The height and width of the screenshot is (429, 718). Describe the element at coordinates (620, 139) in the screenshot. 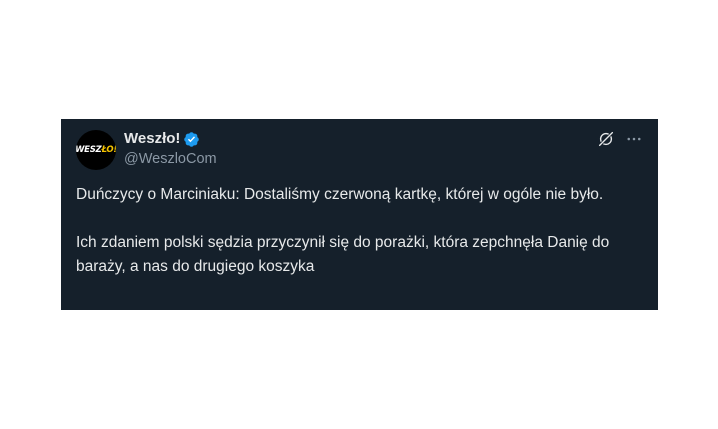

I see `top-actions` at that location.